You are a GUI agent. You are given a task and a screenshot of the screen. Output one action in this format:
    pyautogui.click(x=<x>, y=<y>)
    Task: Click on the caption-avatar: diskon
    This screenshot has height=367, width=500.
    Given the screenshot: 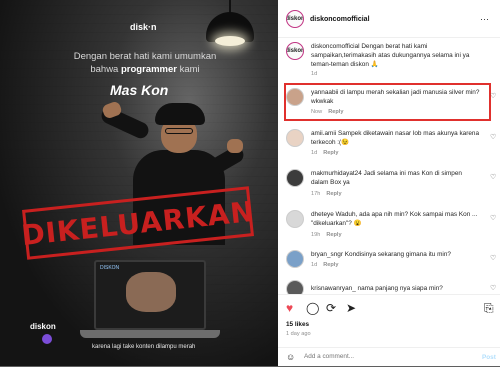 What is the action you would take?
    pyautogui.click(x=295, y=51)
    